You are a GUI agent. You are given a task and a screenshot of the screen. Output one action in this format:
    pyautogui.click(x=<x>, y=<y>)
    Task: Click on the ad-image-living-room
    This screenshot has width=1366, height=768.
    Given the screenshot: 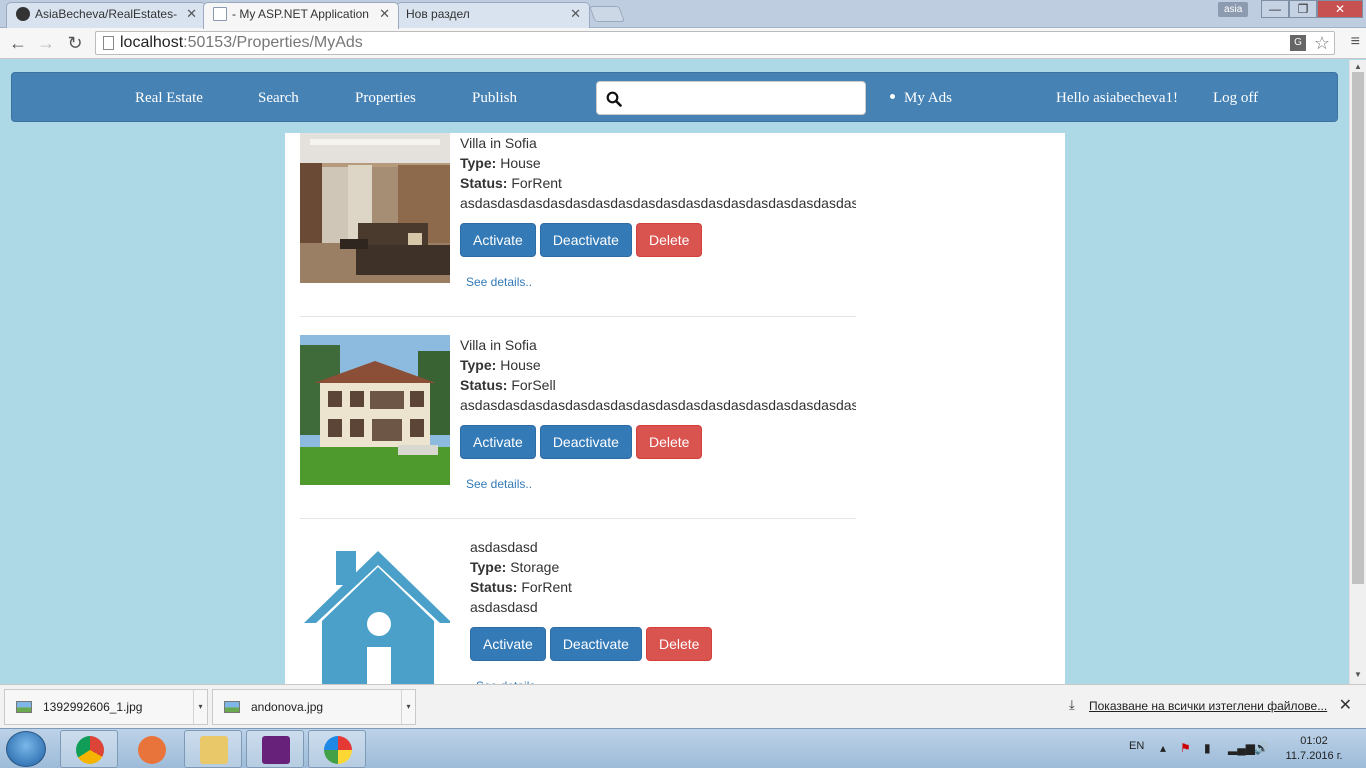 What is the action you would take?
    pyautogui.click(x=375, y=208)
    